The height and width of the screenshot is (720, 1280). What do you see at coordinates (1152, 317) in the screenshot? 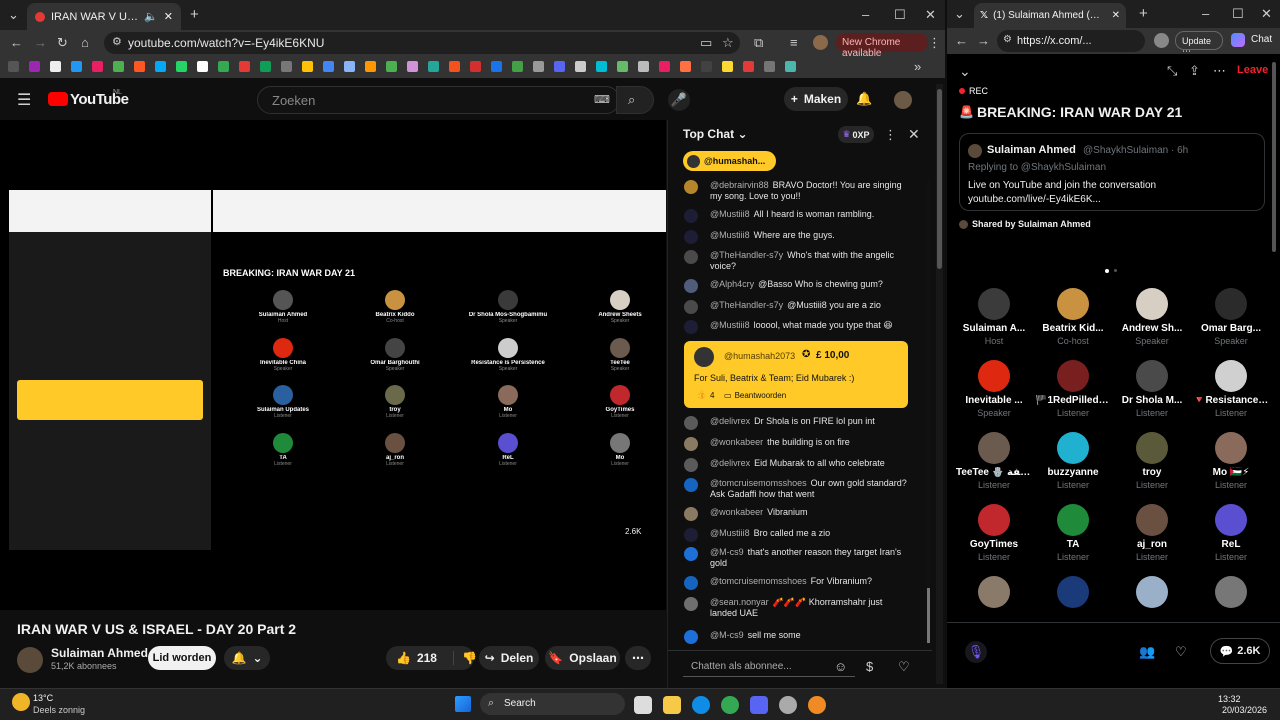
I see `speaker-tile: Andrew Sh... Speaker` at bounding box center [1152, 317].